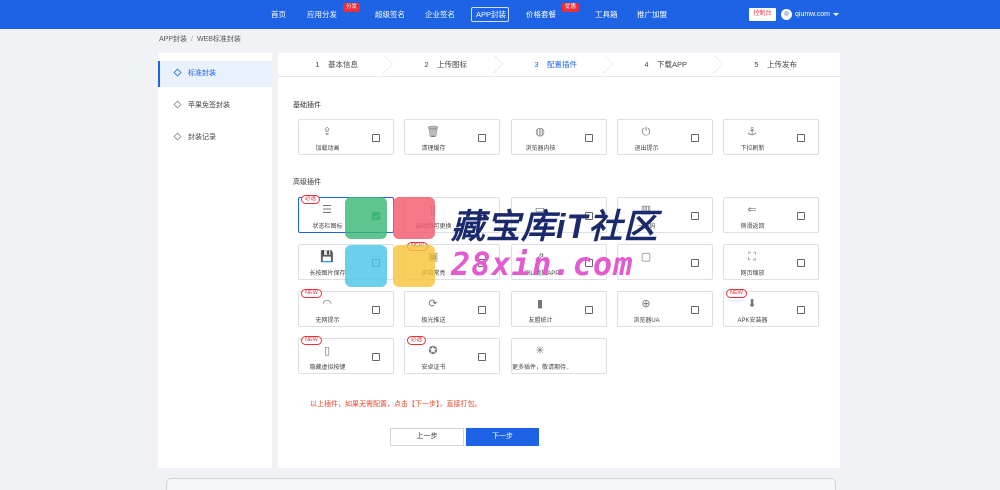 This screenshot has width=1000, height=490. What do you see at coordinates (444, 65) in the screenshot?
I see `step-upload-icon: 2 上传图标` at bounding box center [444, 65].